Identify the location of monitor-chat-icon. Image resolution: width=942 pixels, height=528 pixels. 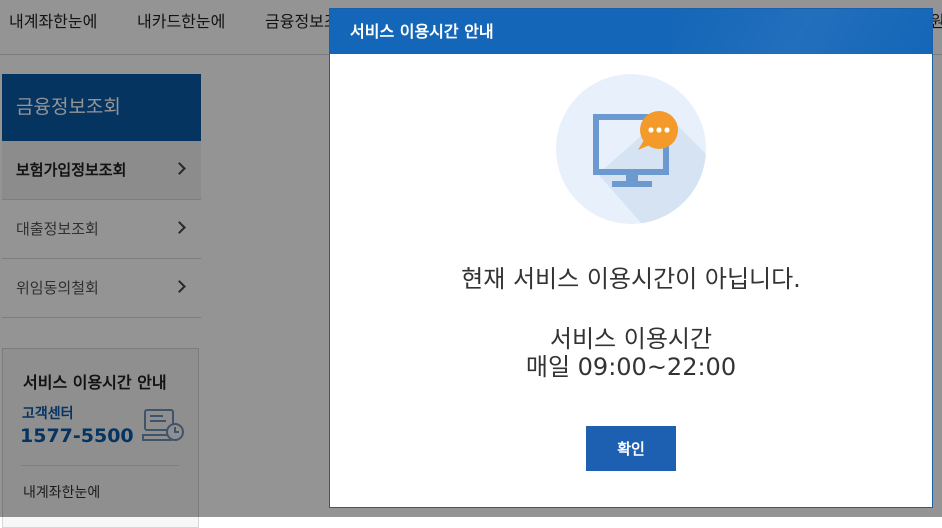
(631, 149).